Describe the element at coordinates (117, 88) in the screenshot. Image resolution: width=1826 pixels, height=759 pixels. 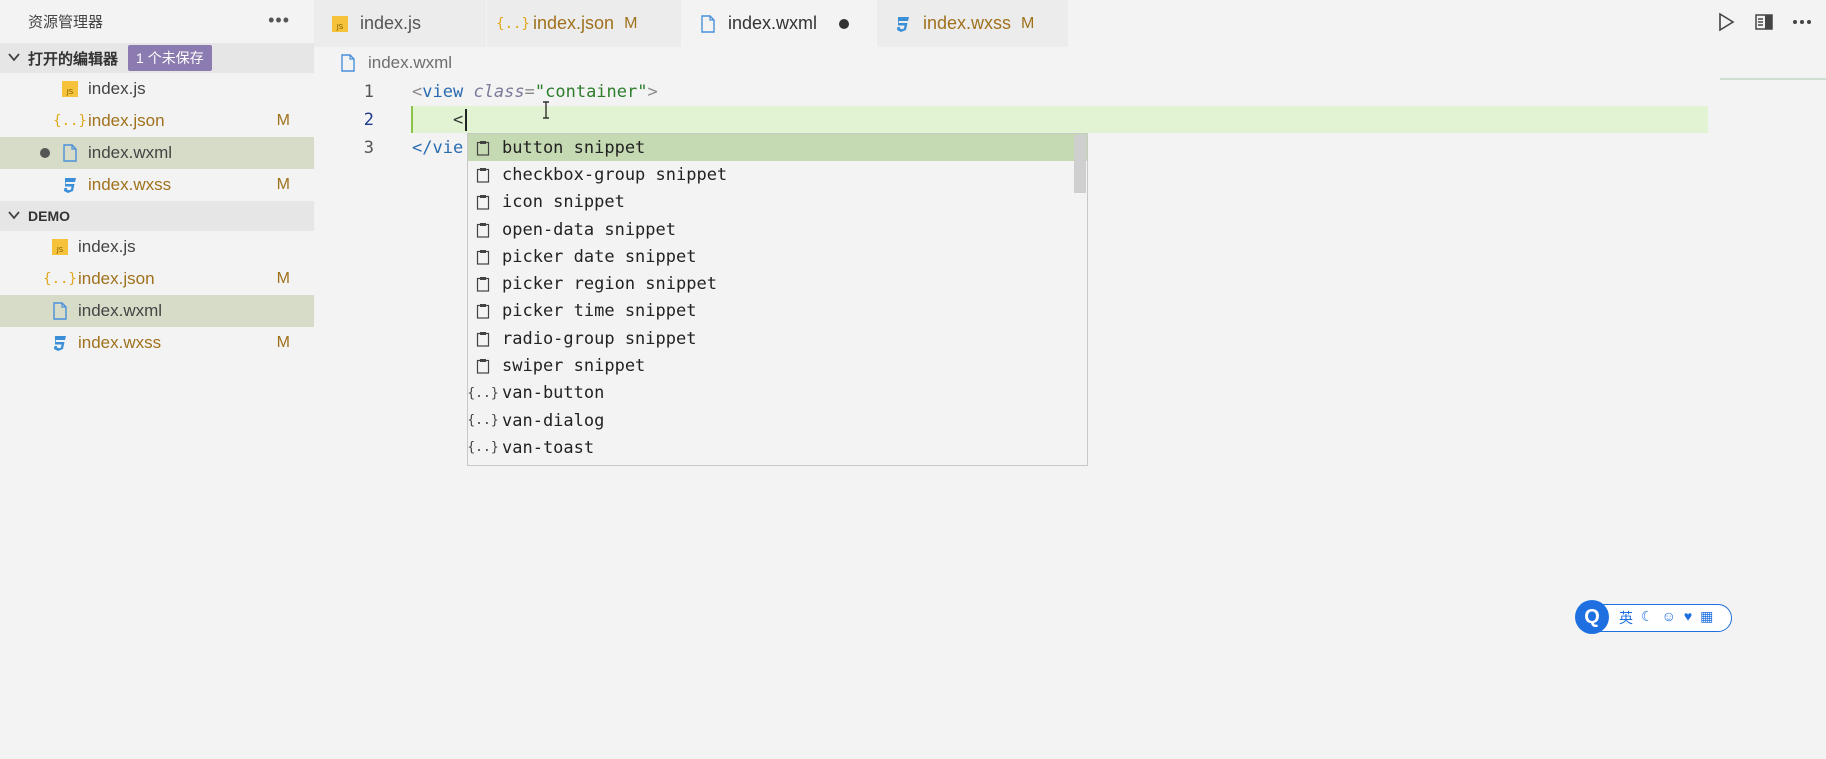
I see `file-name: index.js` at that location.